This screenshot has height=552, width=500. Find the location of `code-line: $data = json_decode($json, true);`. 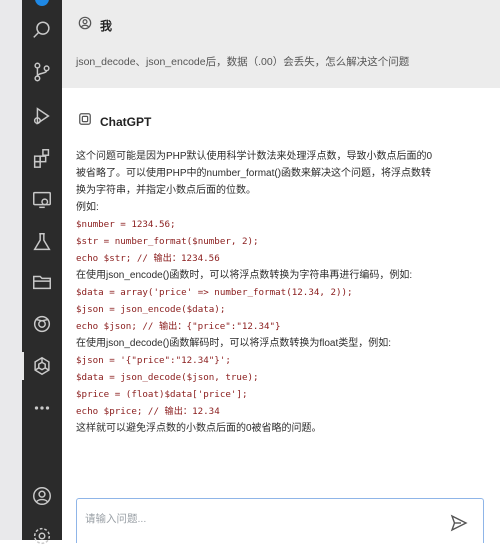

code-line: $data = json_decode($json, true); is located at coordinates (167, 377).